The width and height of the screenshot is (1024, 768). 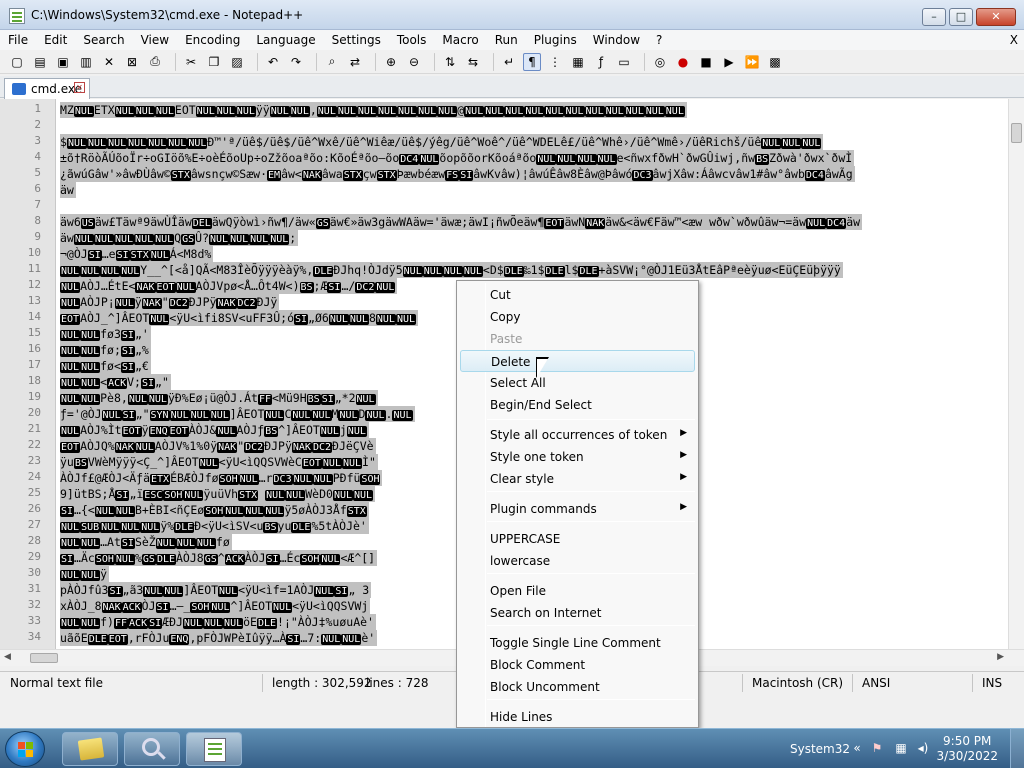 I want to click on cut-icon: ✂, so click(x=191, y=62).